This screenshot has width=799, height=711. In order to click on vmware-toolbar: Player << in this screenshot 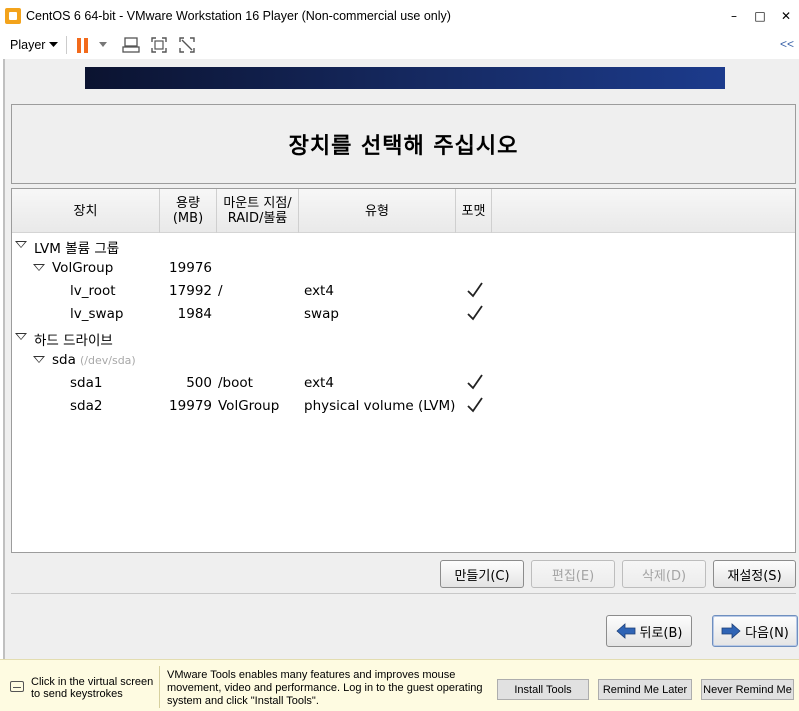, I will do `click(399, 45)`.